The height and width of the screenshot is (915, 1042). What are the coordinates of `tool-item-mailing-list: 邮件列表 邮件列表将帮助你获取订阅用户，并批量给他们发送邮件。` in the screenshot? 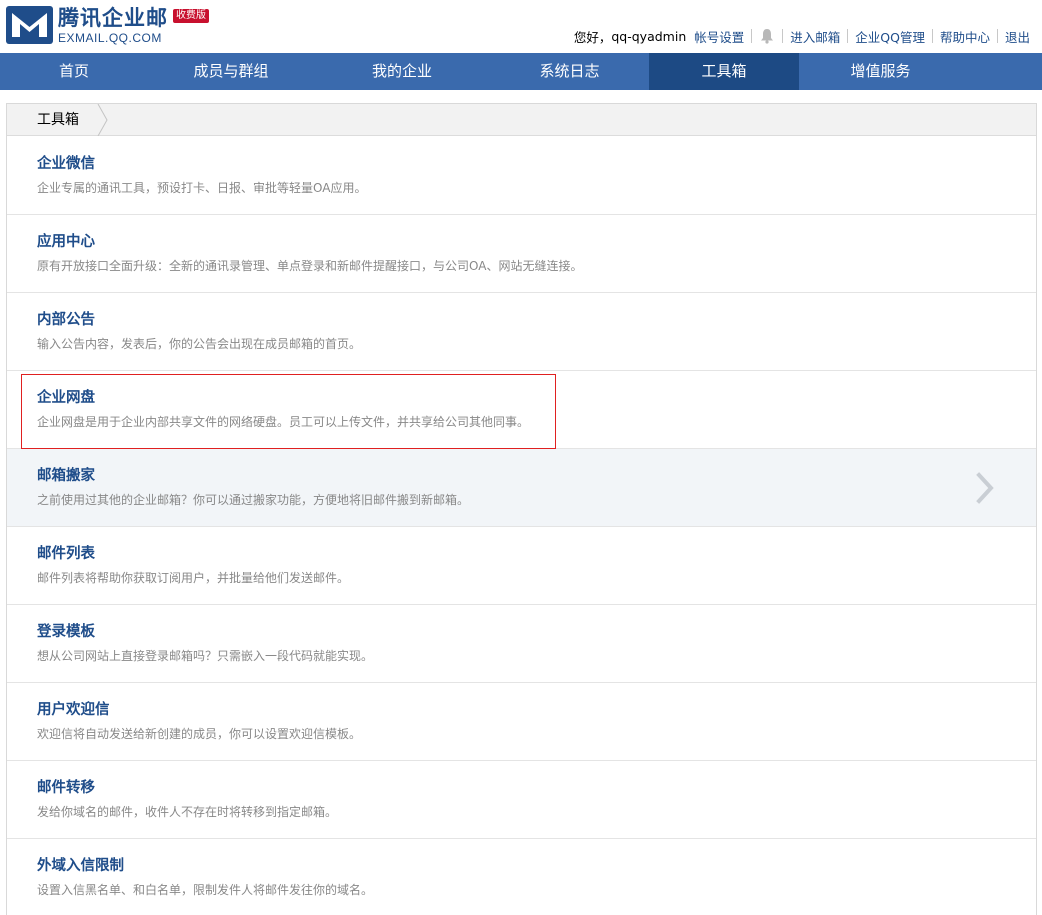 It's located at (521, 566).